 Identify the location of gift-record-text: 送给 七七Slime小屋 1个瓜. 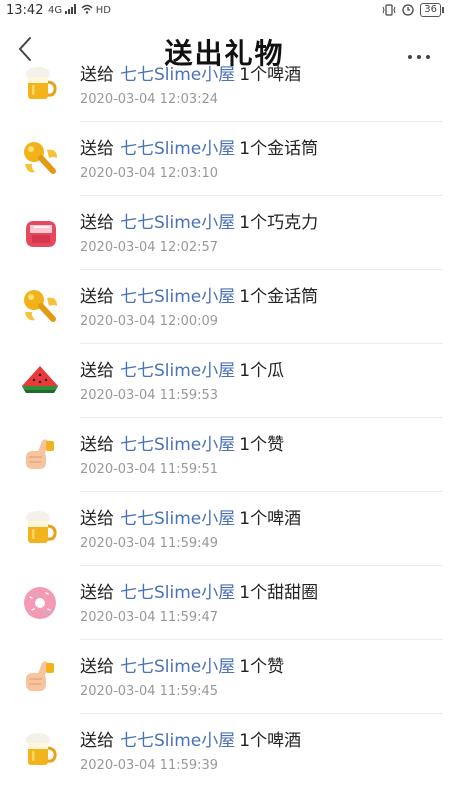
(182, 368).